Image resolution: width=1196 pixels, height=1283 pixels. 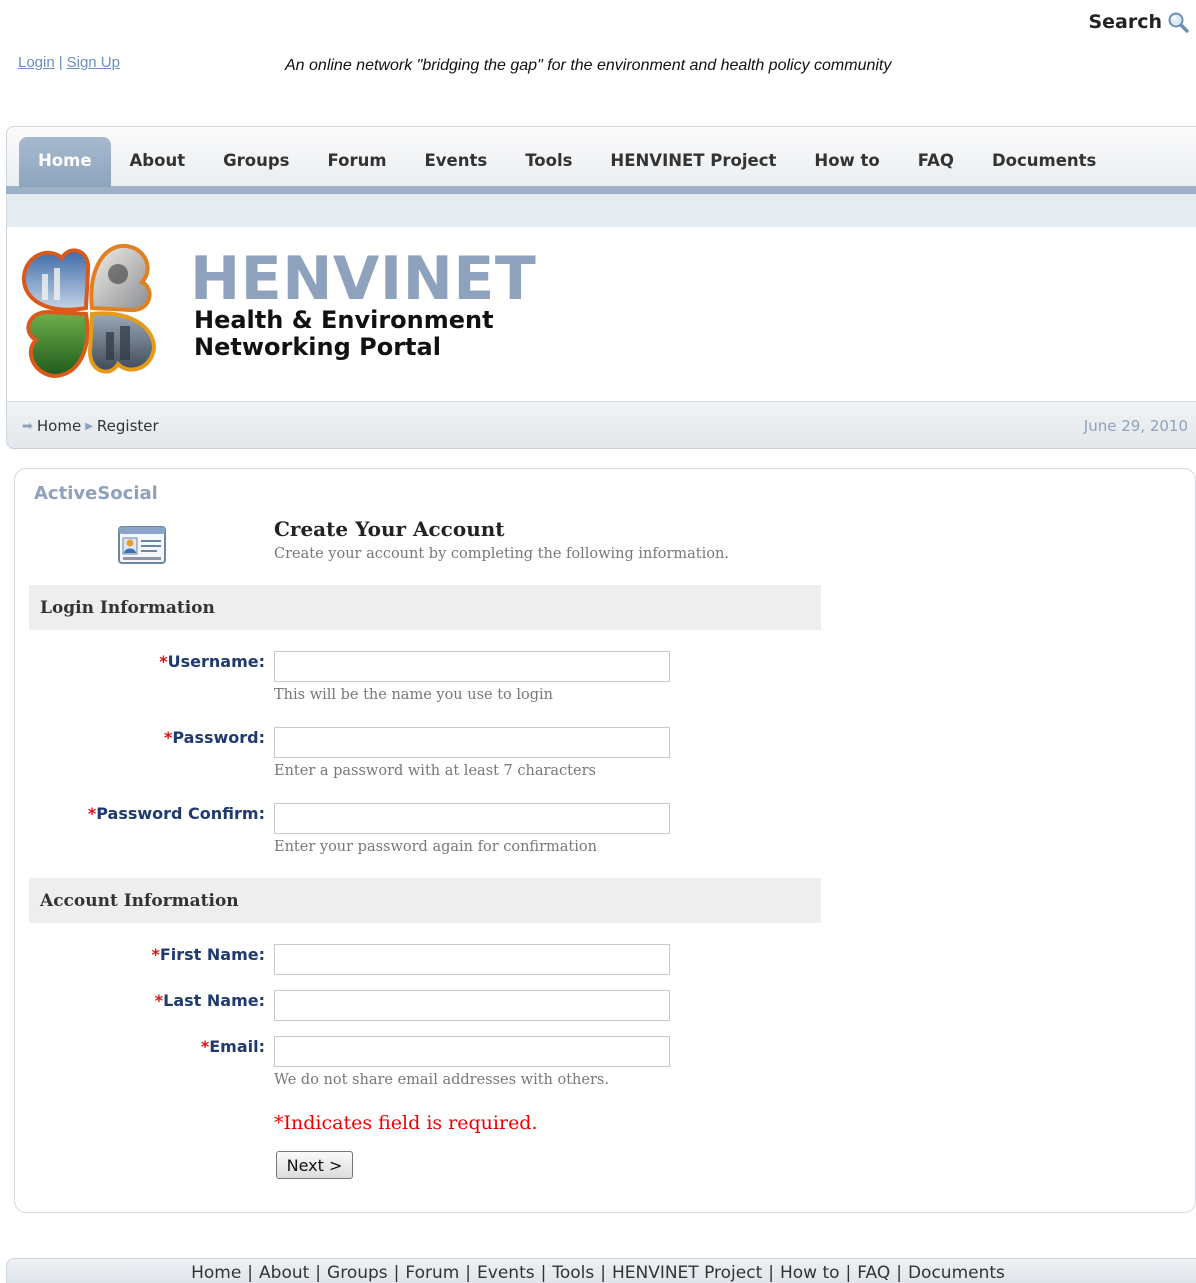 I want to click on breadcrumb-bar, so click(x=601, y=425).